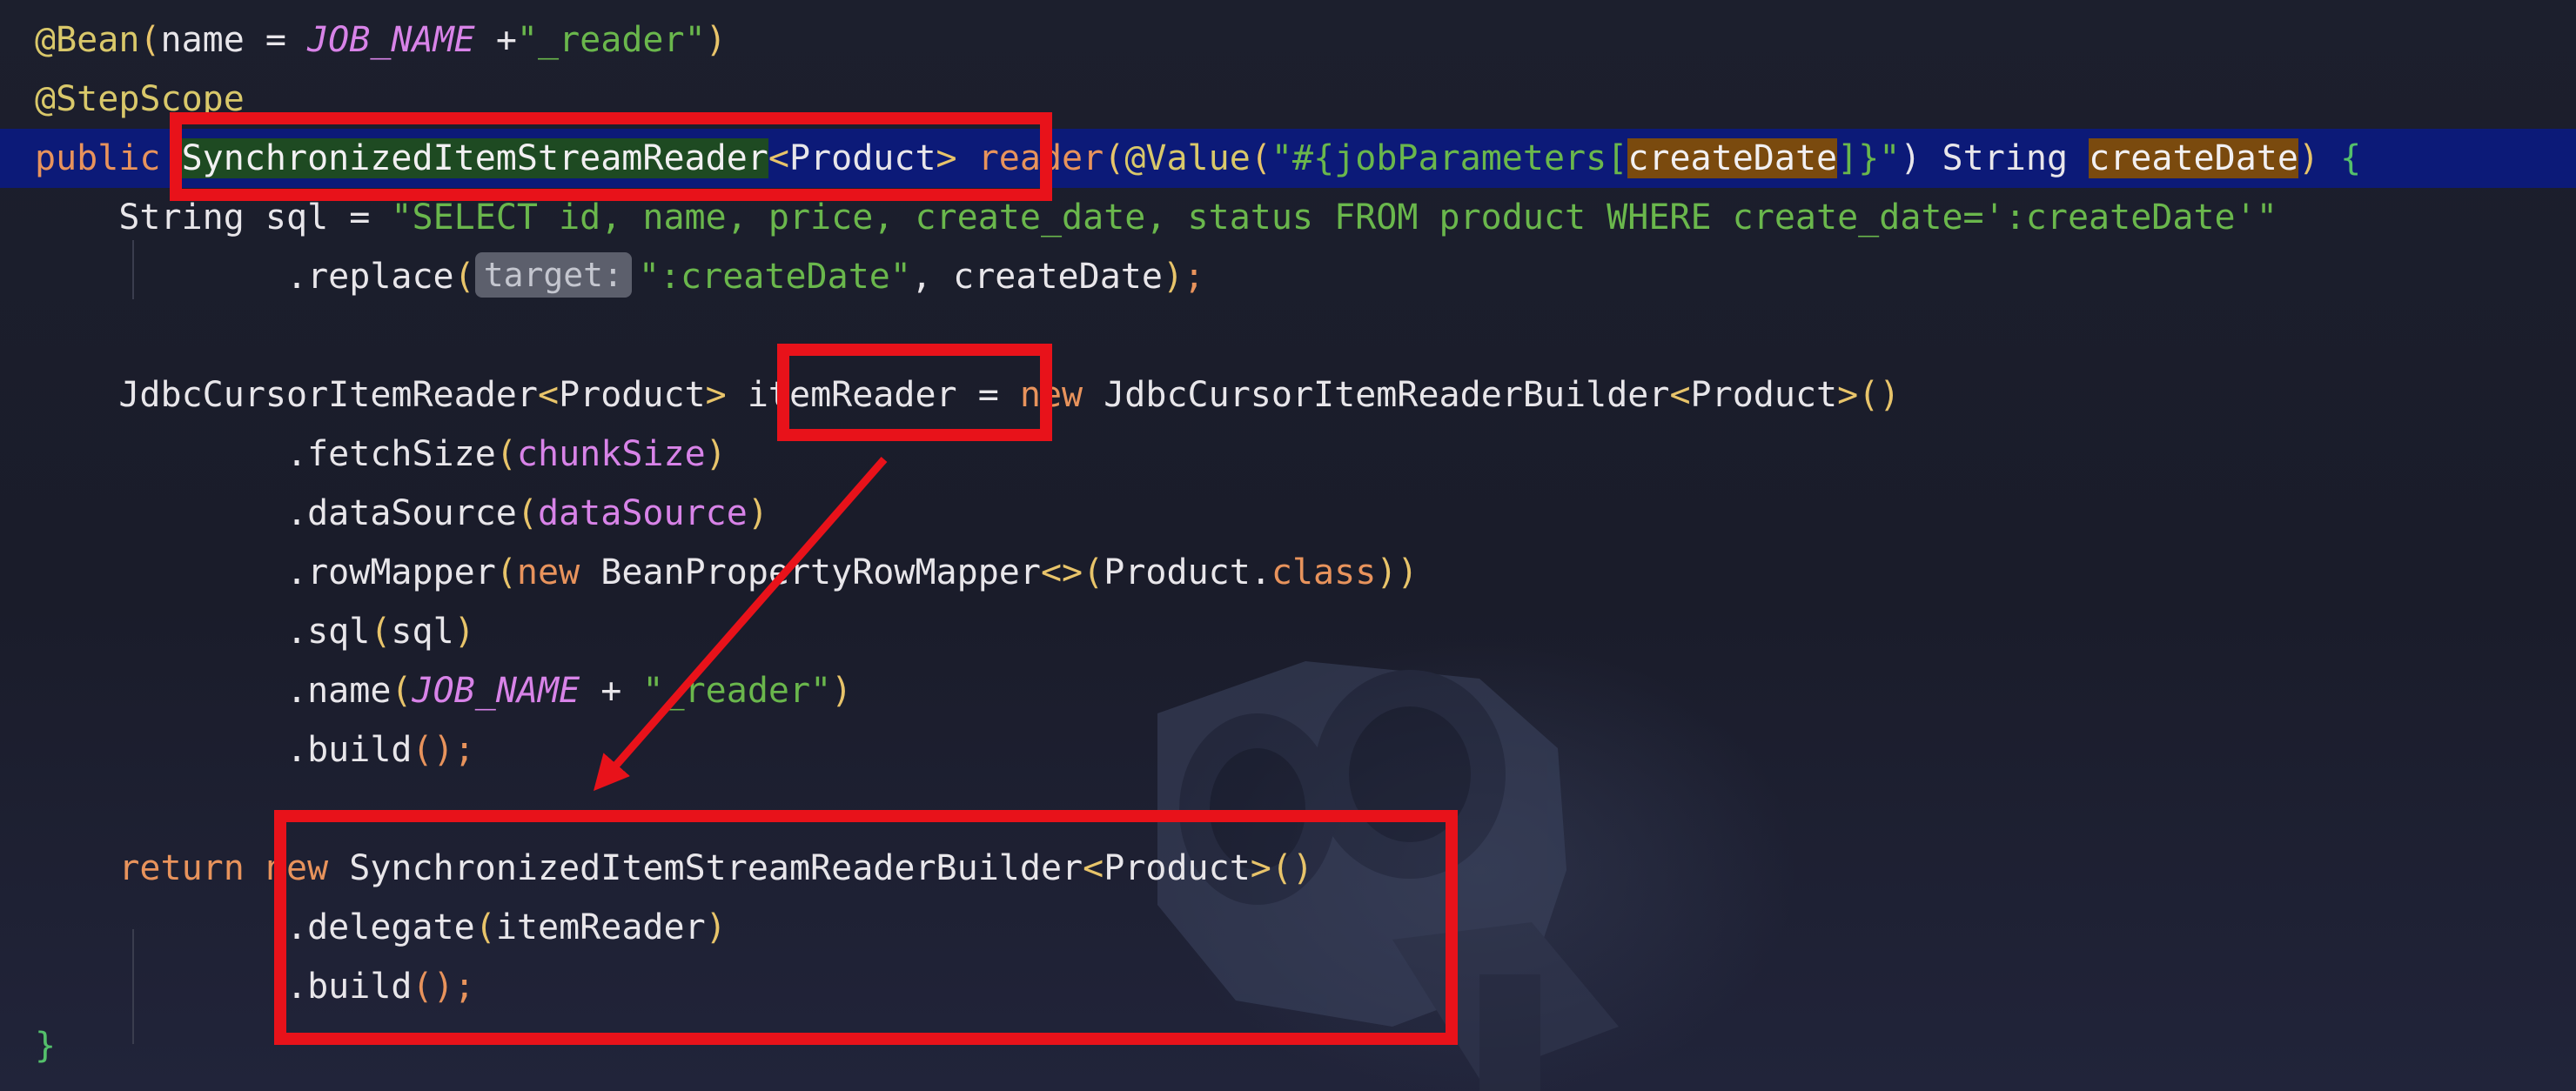 The height and width of the screenshot is (1091, 2576). I want to click on token: @StepScope, so click(140, 99).